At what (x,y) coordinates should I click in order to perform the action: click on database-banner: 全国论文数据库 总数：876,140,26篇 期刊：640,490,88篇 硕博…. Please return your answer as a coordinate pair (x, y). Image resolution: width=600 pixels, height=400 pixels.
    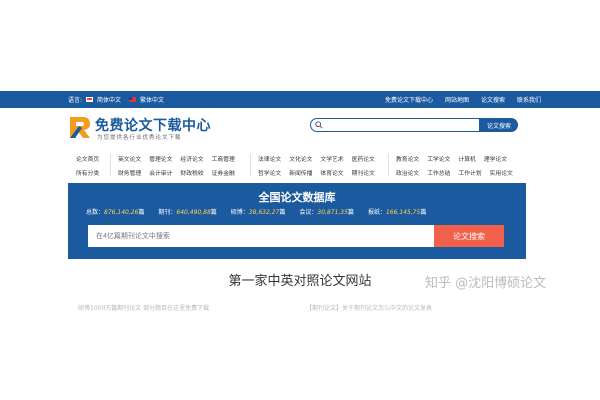
    Looking at the image, I should click on (297, 221).